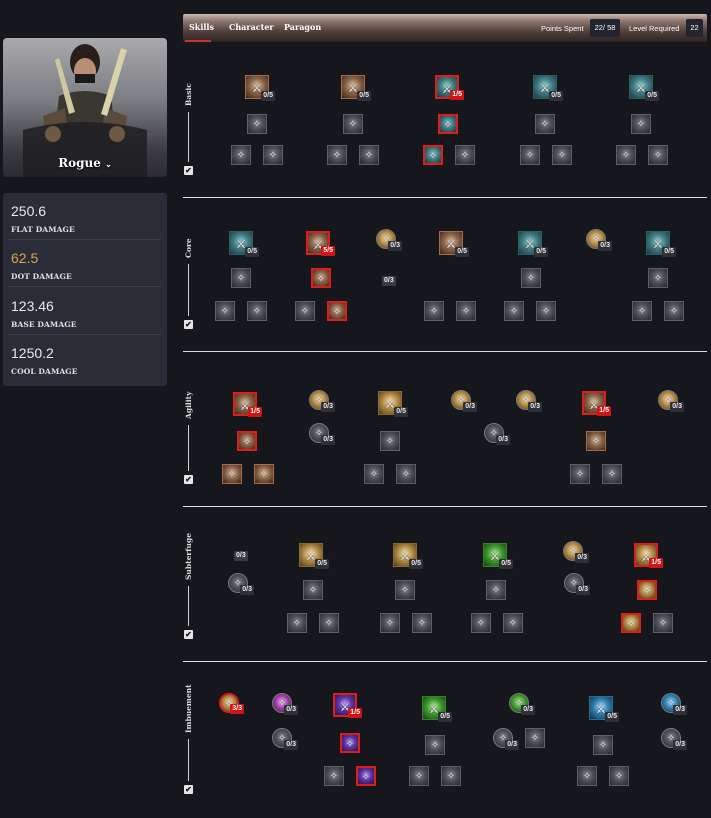 The width and height of the screenshot is (711, 818). I want to click on skill-node: ✧ 3/3, so click(231, 703).